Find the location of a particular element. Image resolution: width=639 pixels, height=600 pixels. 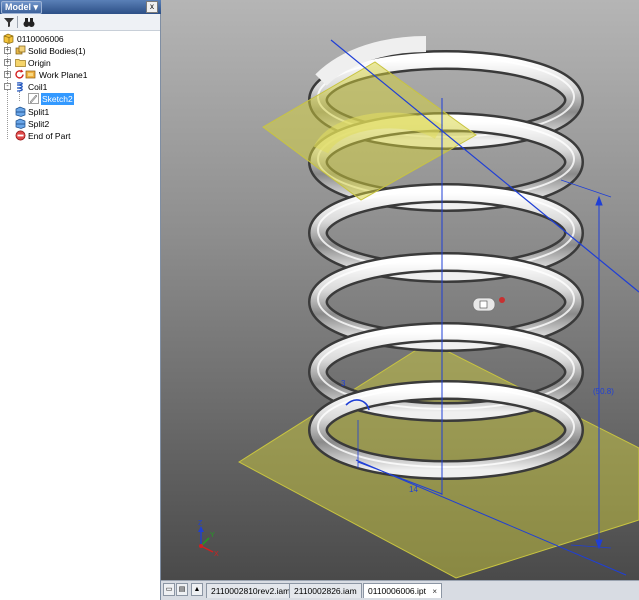

coil-icon is located at coordinates (20, 86).